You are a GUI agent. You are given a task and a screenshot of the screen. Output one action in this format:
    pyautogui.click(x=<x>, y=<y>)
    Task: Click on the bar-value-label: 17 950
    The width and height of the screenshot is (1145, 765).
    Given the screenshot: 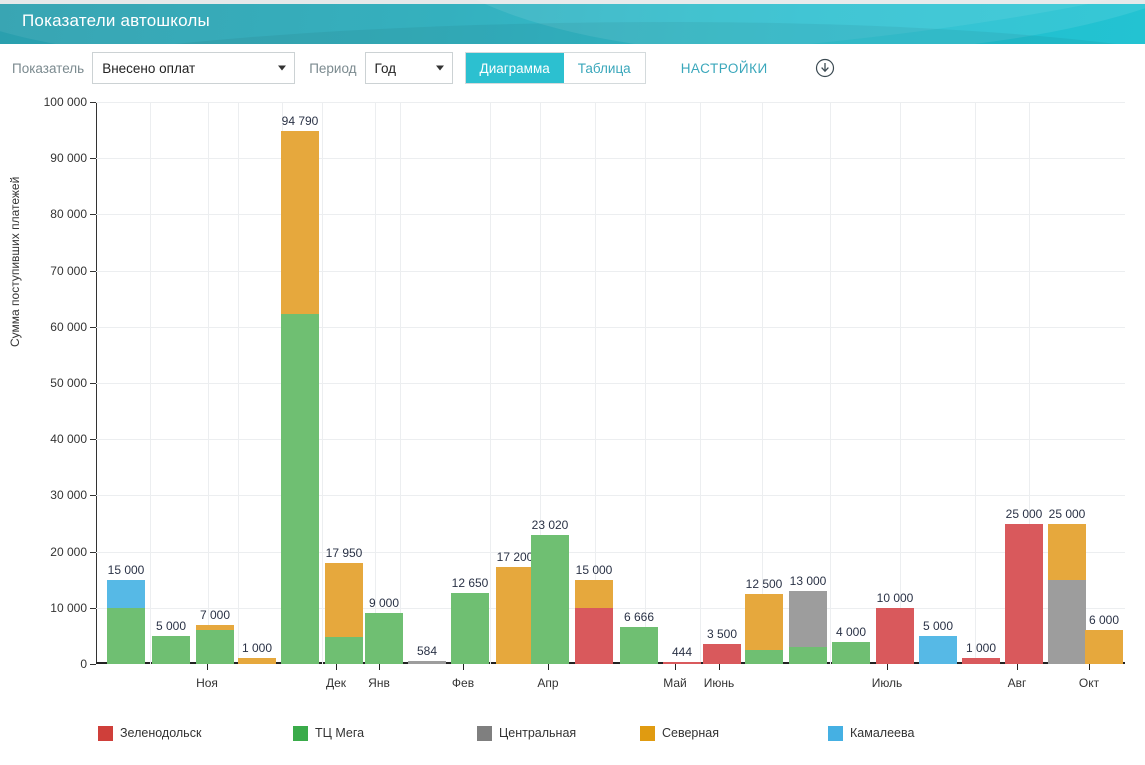 What is the action you would take?
    pyautogui.click(x=344, y=553)
    